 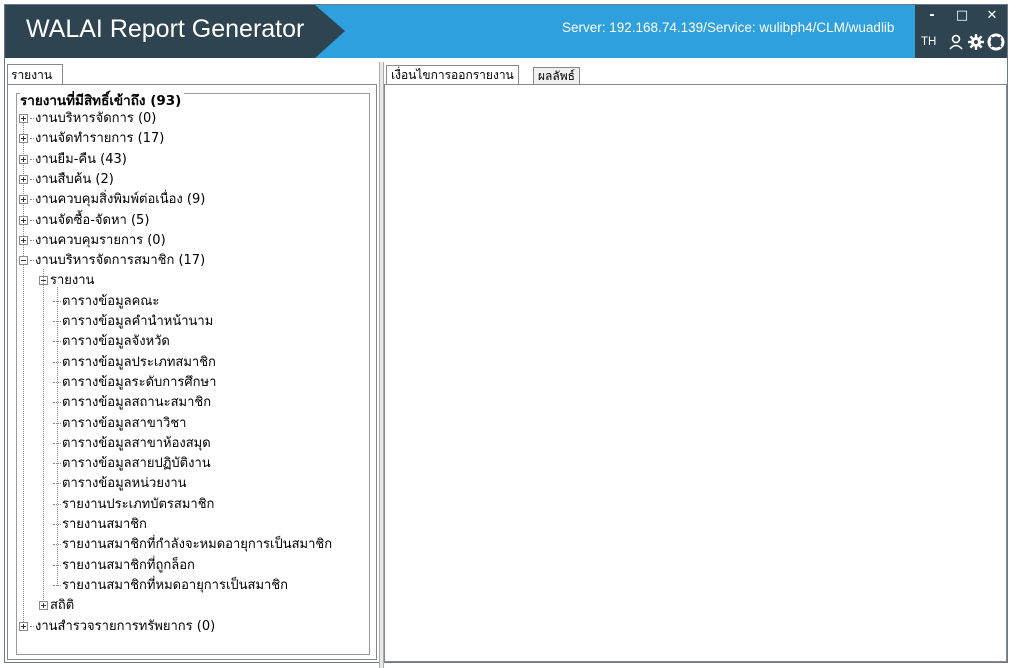 I want to click on tree-group-item: งานสืบค้น (2), so click(x=66, y=180).